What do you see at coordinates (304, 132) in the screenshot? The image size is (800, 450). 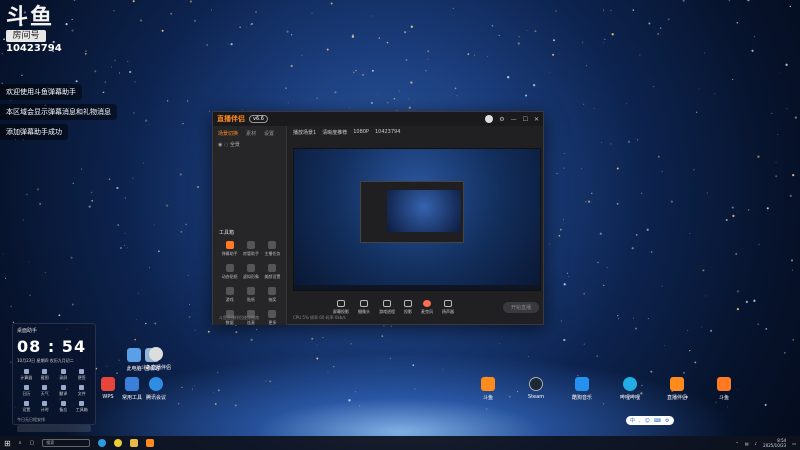 I see `scene-name: 播放场景1` at bounding box center [304, 132].